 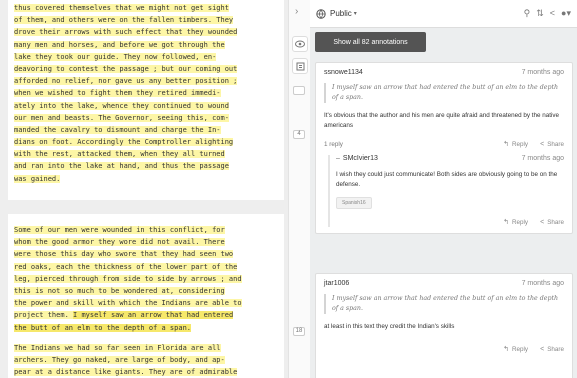 I want to click on caret-down-icon: ▾, so click(x=355, y=13).